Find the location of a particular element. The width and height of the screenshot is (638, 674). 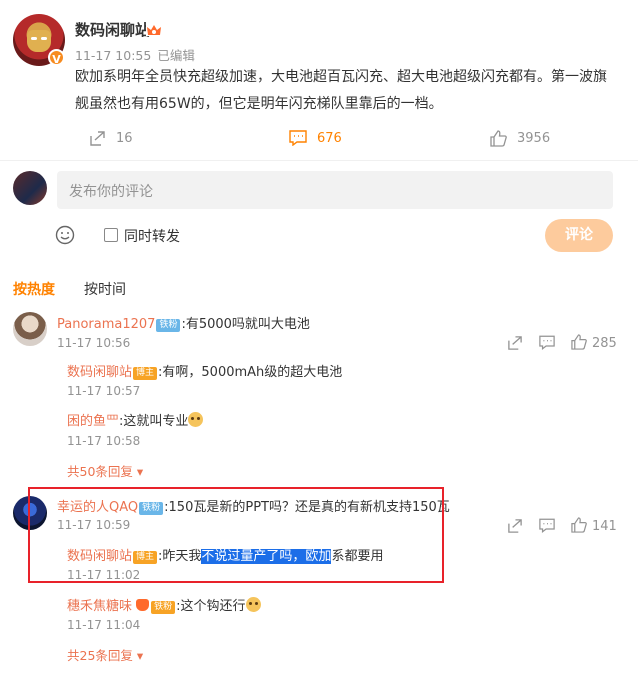

comment-time: 11-17 10:56 is located at coordinates (94, 343).